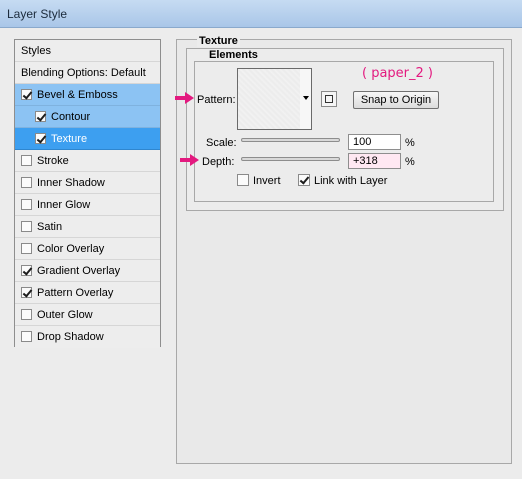 The image size is (522, 479). Describe the element at coordinates (87, 271) in the screenshot. I see `style-item-gradient-overlay: Gradient Overlay` at that location.